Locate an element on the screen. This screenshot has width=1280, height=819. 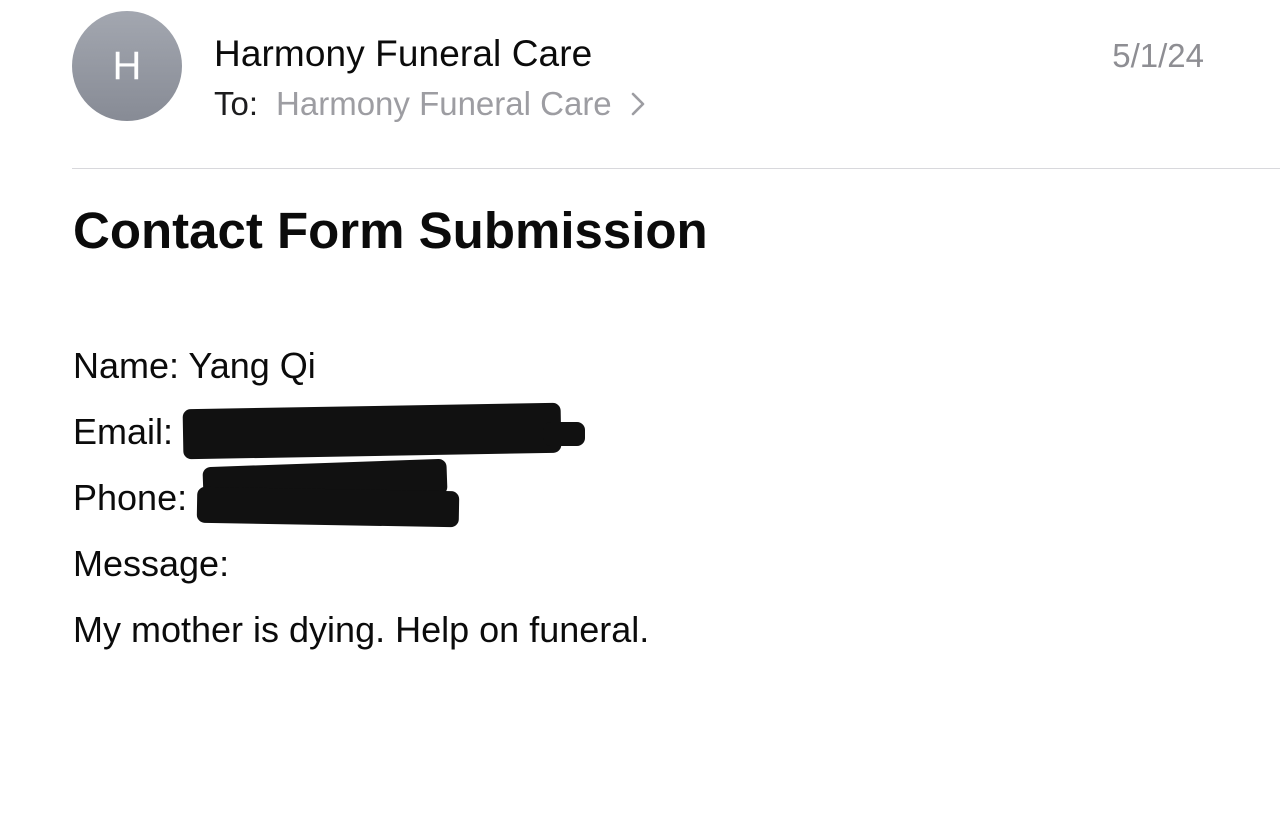
sender-avatar: H is located at coordinates (127, 66).